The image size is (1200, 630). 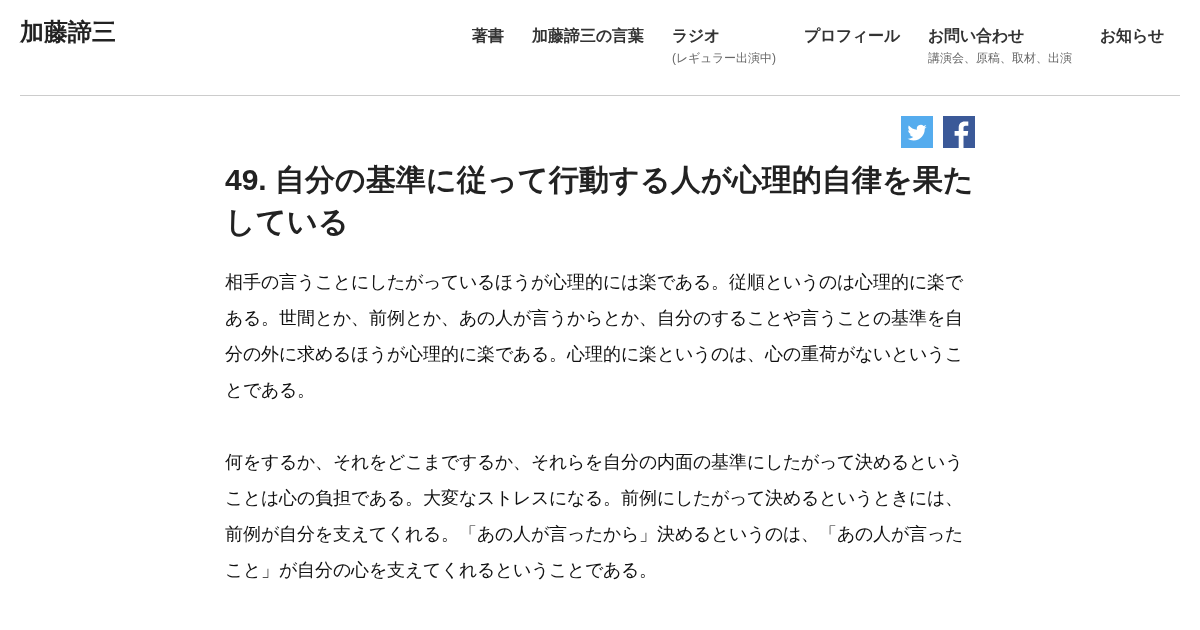 What do you see at coordinates (959, 132) in the screenshot?
I see `f-letter-icon` at bounding box center [959, 132].